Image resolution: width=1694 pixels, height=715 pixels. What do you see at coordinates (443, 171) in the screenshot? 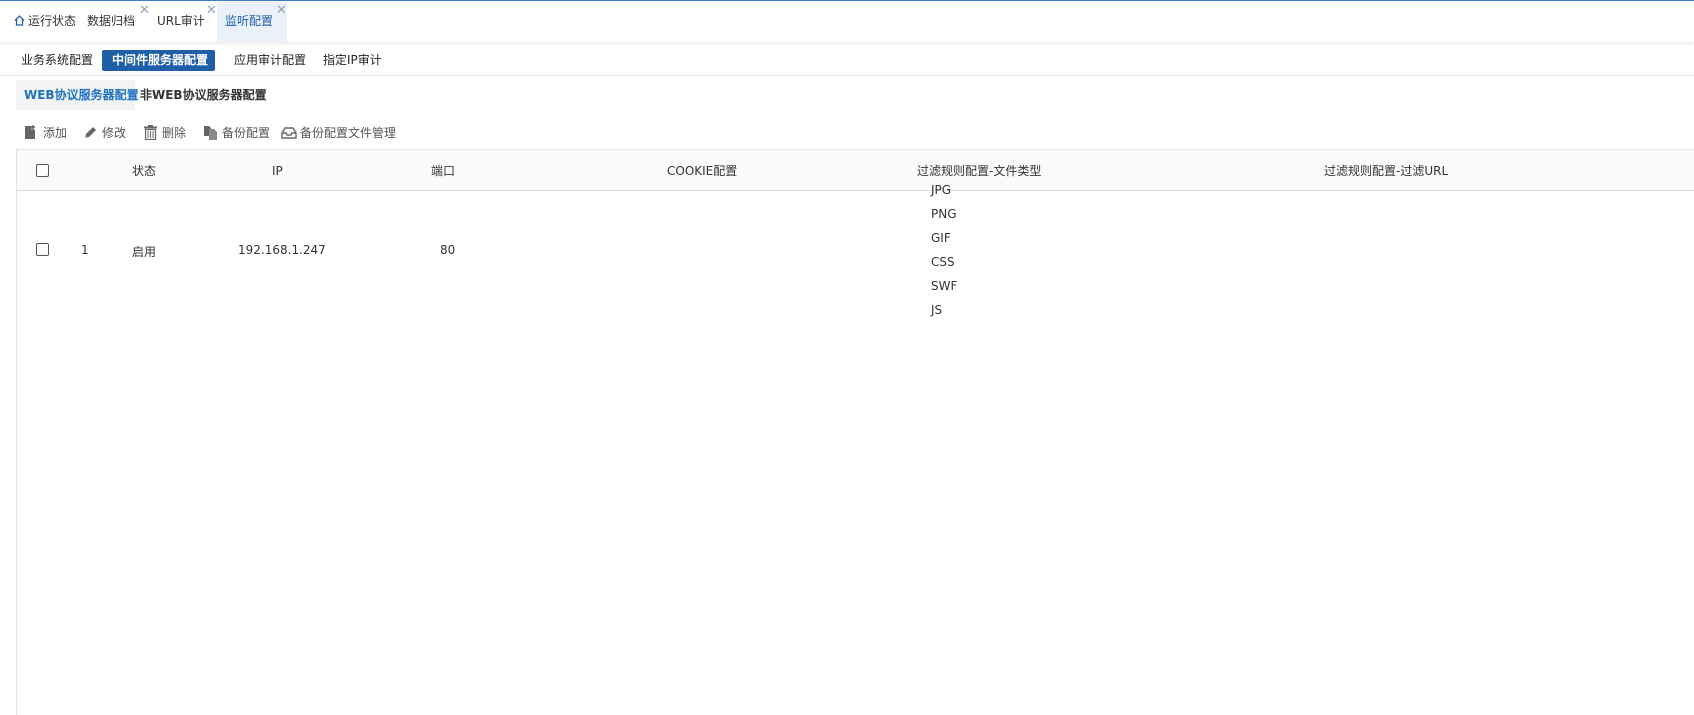
I see `header-port: 端口` at bounding box center [443, 171].